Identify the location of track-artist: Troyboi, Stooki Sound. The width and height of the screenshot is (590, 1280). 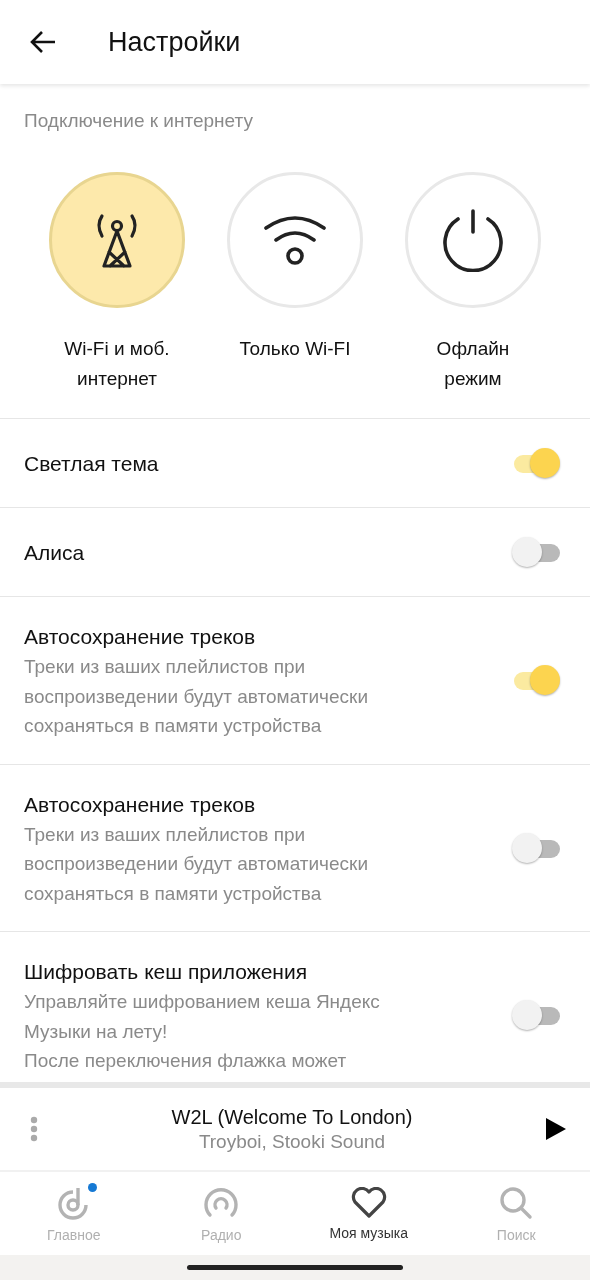
(292, 1141).